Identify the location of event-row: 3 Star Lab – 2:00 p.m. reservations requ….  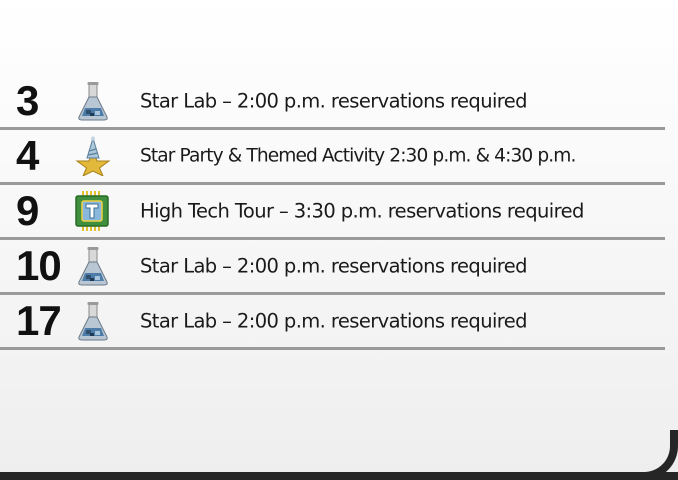
(332, 102).